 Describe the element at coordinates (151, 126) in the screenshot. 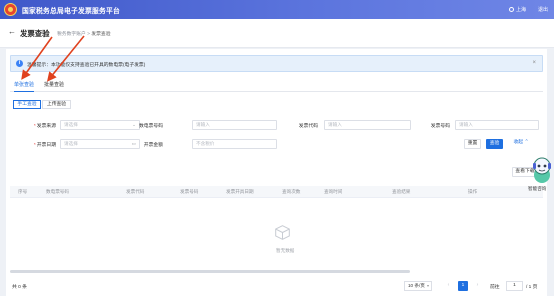

I see `digital-invoice-no-label: 数电票号码` at that location.